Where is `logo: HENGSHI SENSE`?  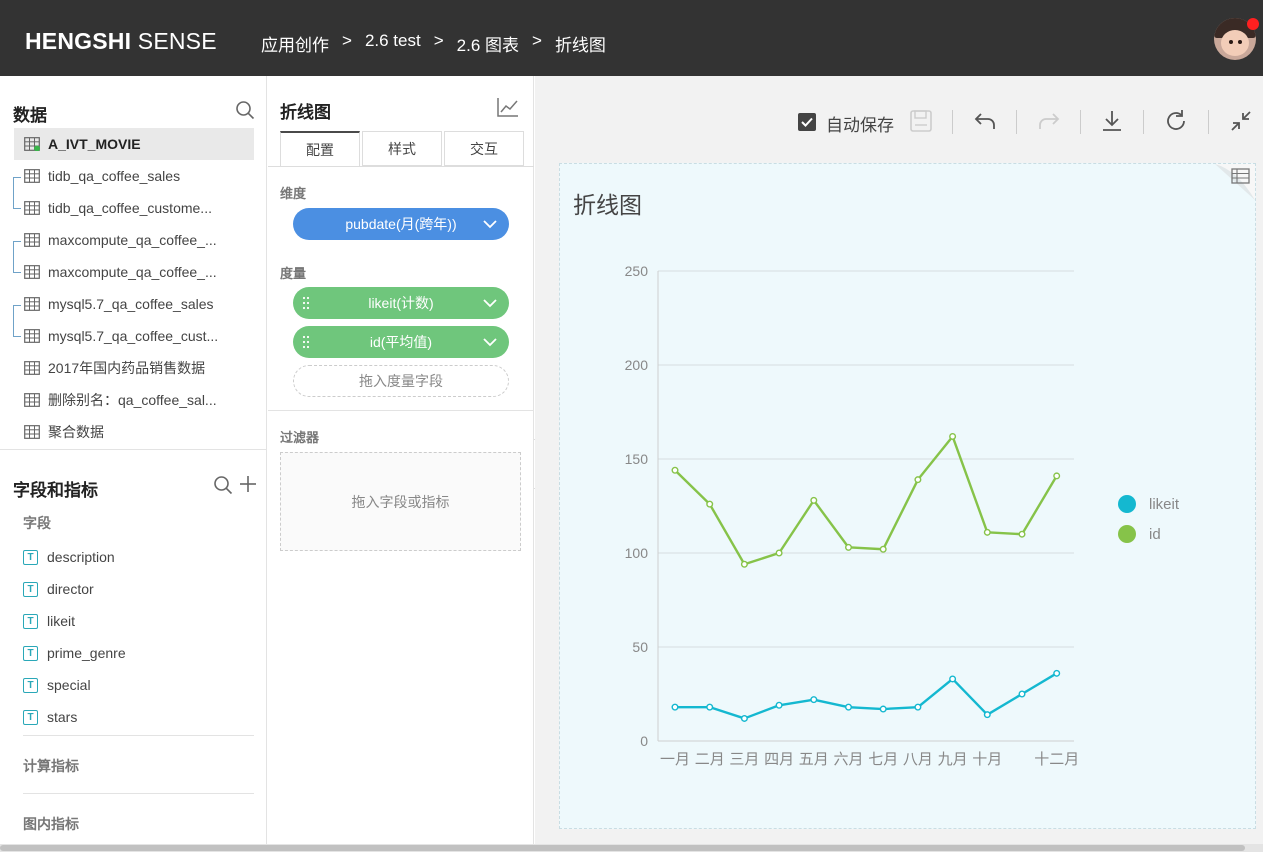
logo: HENGSHI SENSE is located at coordinates (121, 41).